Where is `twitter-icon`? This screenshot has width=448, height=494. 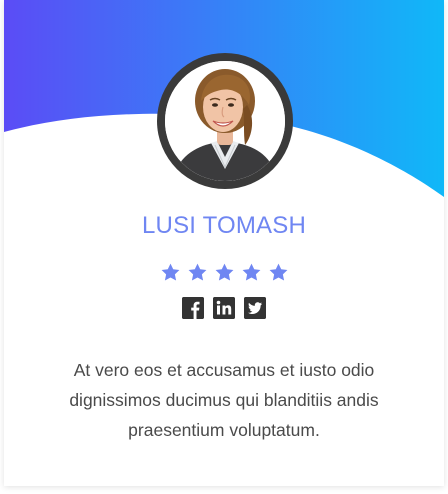 twitter-icon is located at coordinates (255, 308).